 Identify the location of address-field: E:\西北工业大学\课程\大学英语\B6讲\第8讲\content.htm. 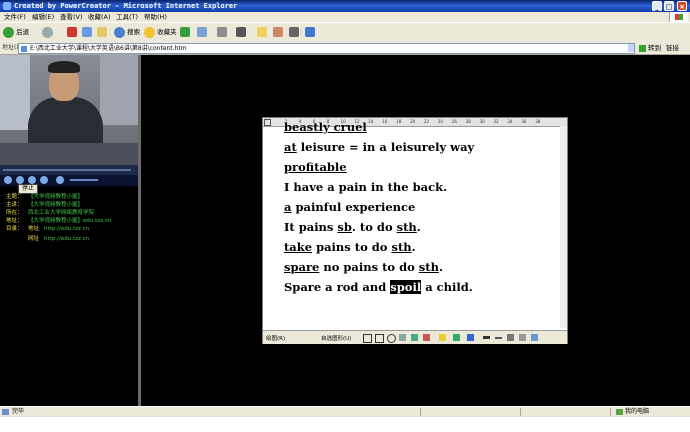
(326, 48).